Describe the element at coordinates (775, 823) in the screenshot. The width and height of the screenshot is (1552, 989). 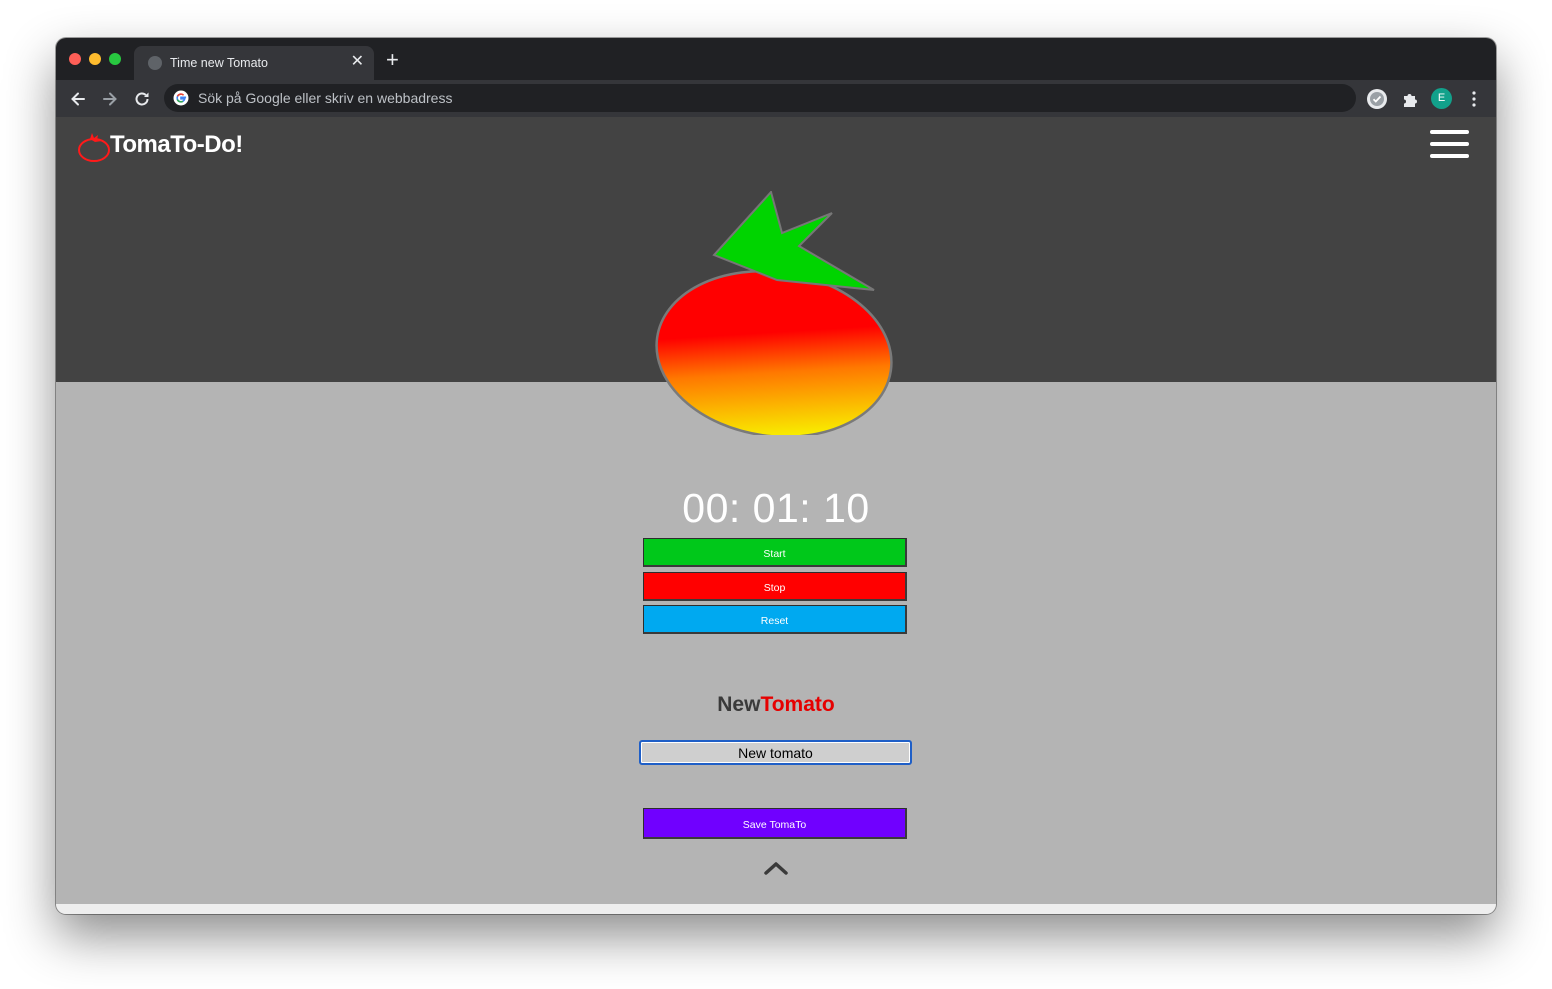
I see `save-tomato-button: Save TomaTo` at that location.